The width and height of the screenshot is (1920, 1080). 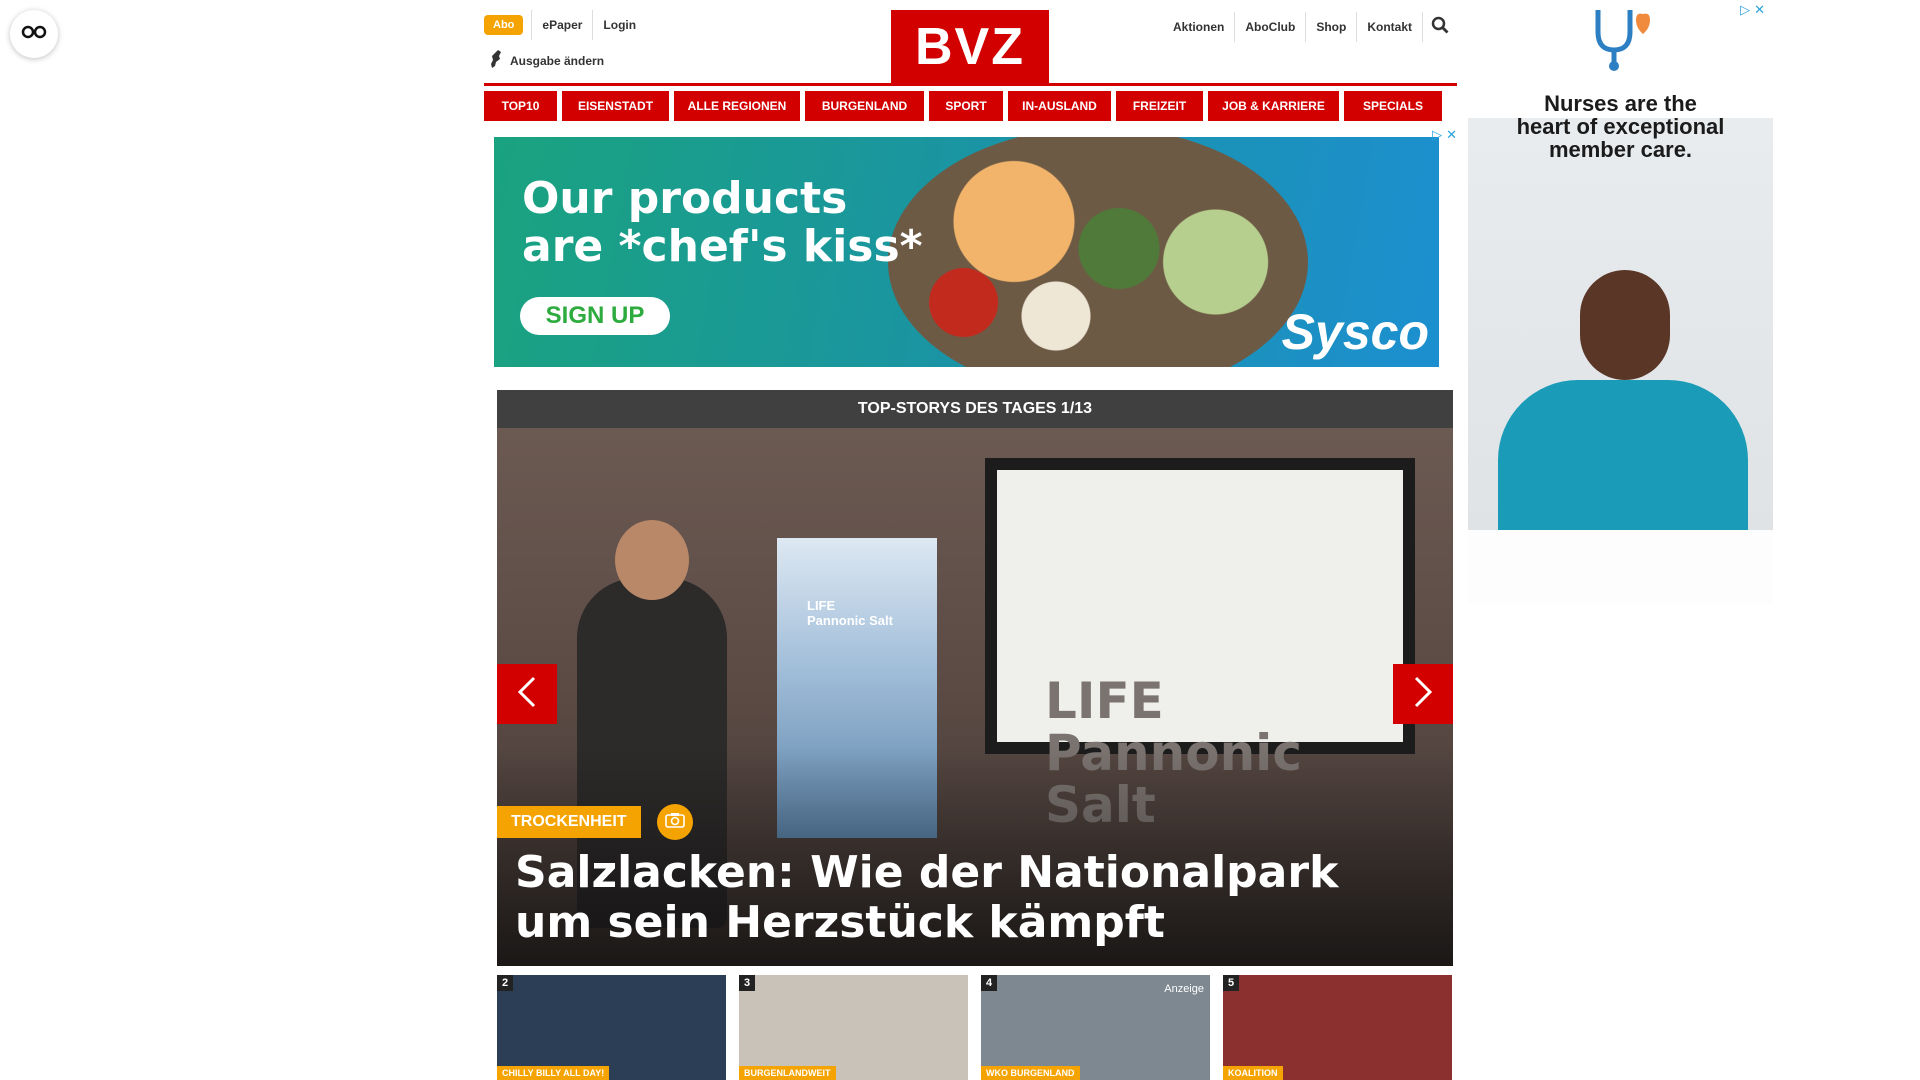 I want to click on nav-freizeit: FREIZEIT, so click(x=1159, y=106).